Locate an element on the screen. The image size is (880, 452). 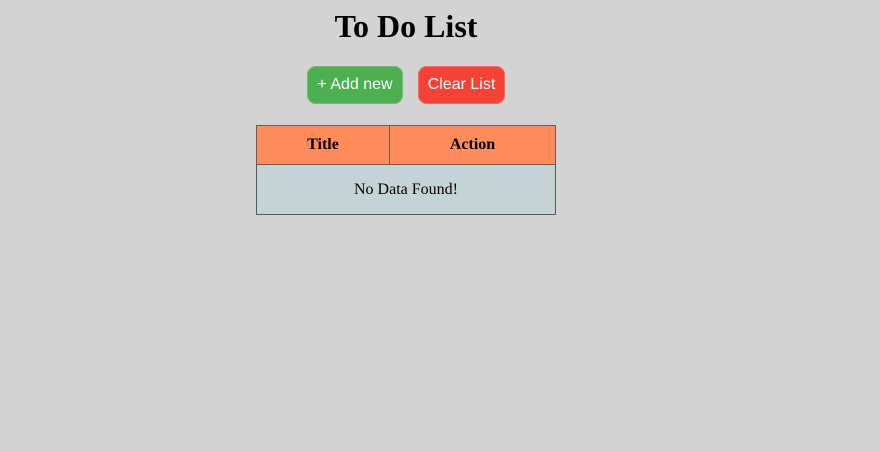
table-row: No Data Found! is located at coordinates (406, 189).